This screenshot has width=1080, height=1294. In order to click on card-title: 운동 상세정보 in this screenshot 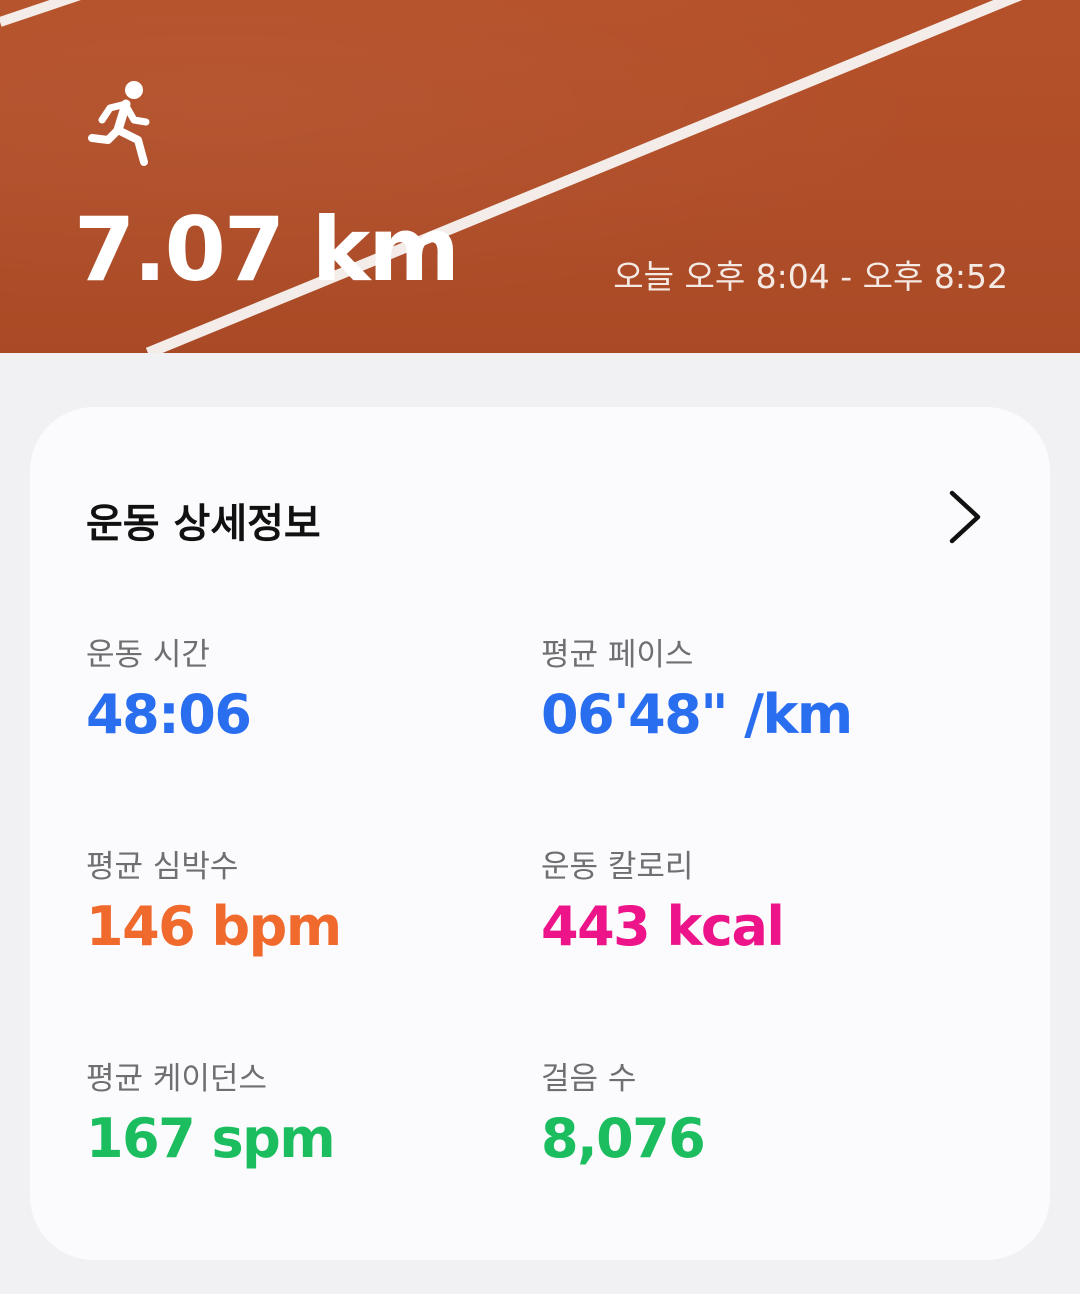, I will do `click(203, 524)`.